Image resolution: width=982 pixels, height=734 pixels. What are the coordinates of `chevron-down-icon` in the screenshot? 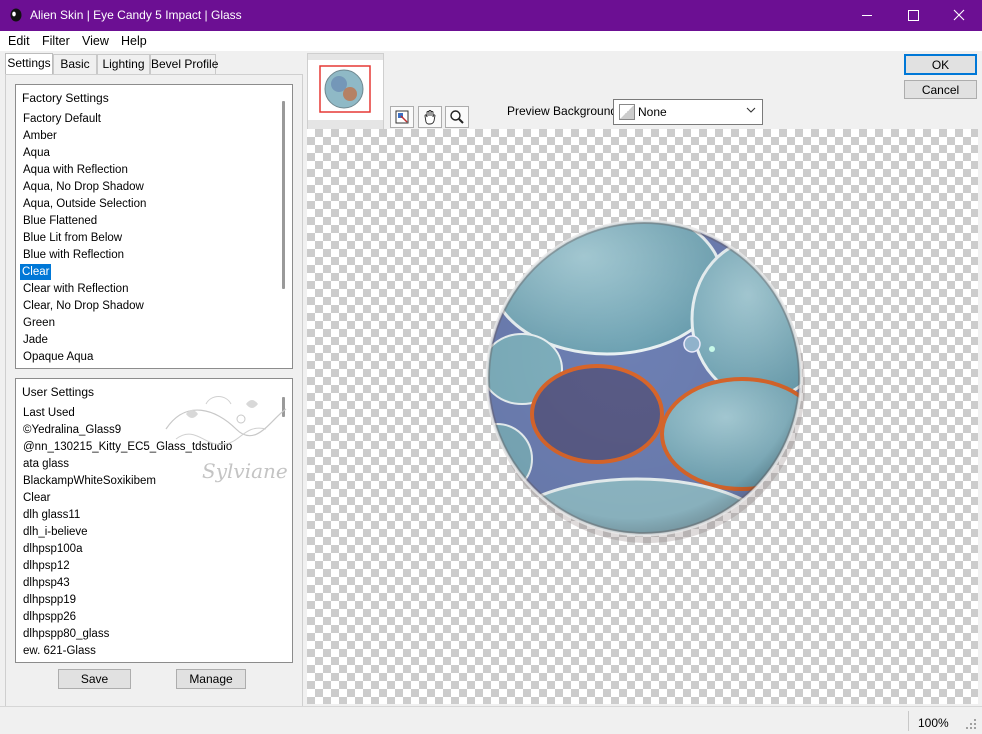 It's located at (751, 110).